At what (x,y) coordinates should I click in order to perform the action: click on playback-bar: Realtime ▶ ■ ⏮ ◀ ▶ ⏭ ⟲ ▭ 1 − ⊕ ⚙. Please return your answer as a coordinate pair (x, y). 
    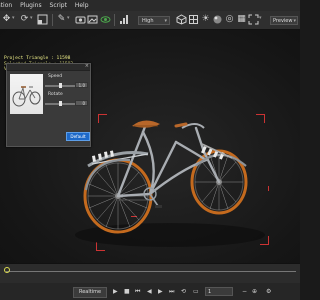
    Looking at the image, I should click on (150, 291).